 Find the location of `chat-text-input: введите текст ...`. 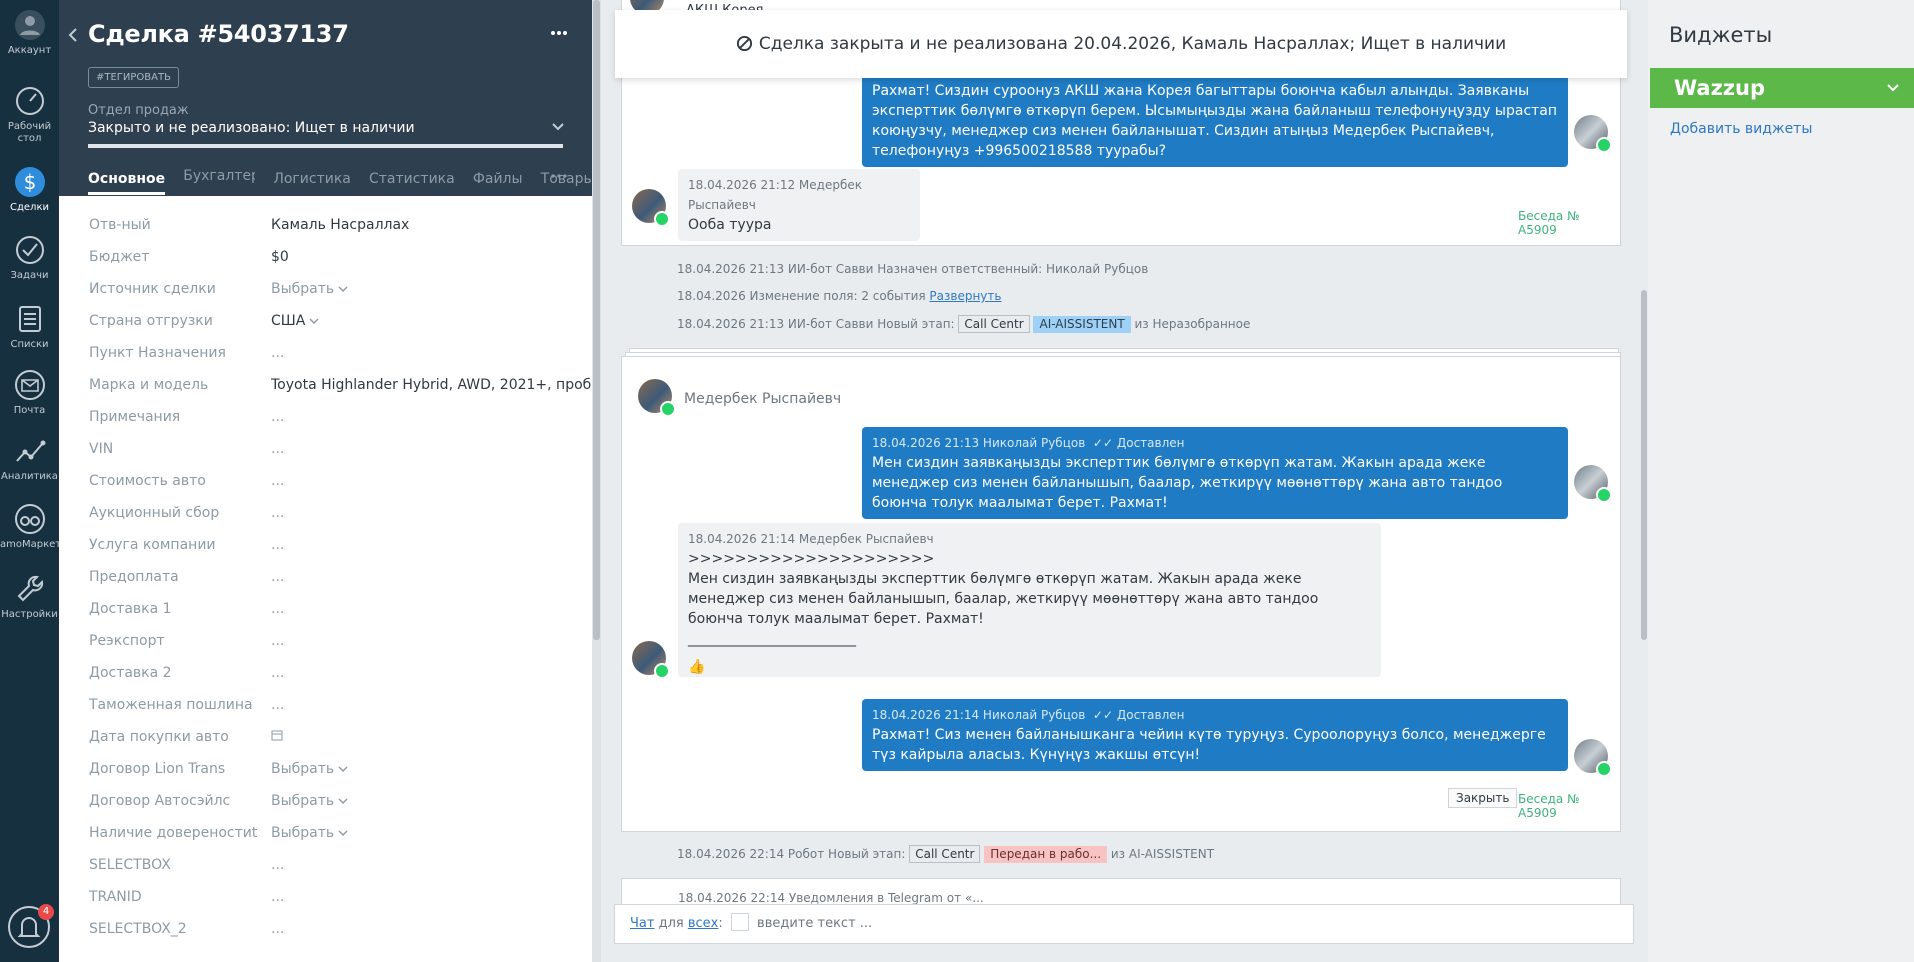

chat-text-input: введите текст ... is located at coordinates (814, 923).